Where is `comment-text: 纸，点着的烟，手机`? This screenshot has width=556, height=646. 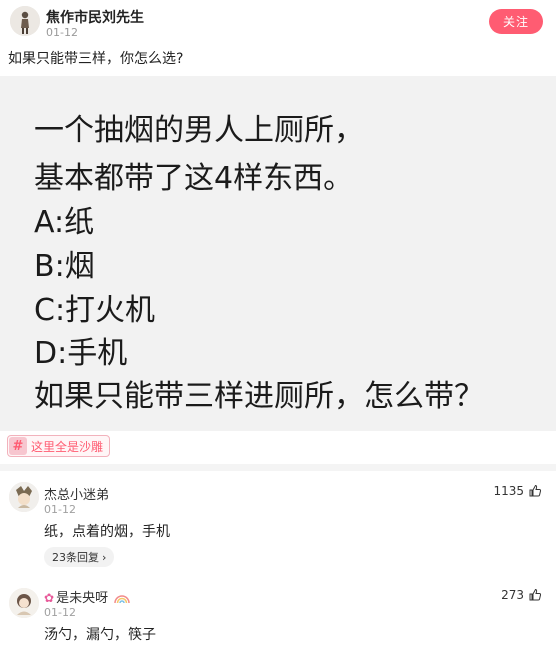
comment-text: 纸，点着的烟，手机 is located at coordinates (107, 532).